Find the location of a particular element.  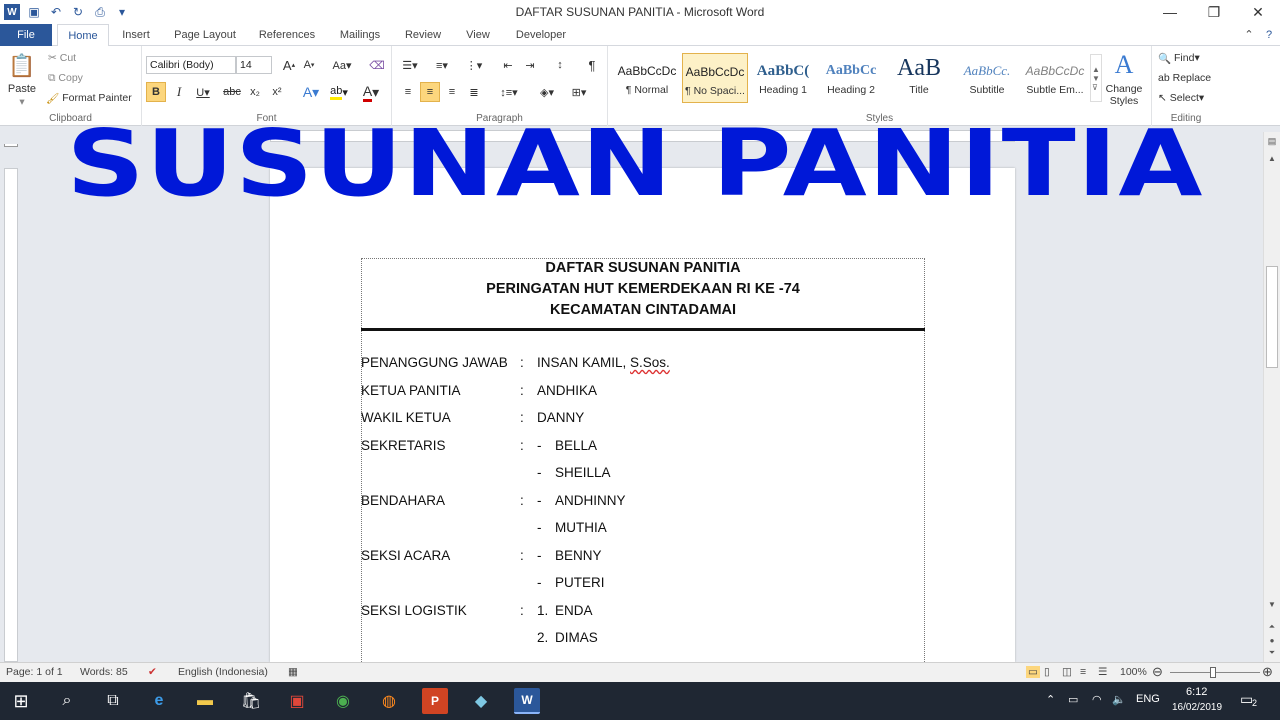

tab-file: File is located at coordinates (26, 35).